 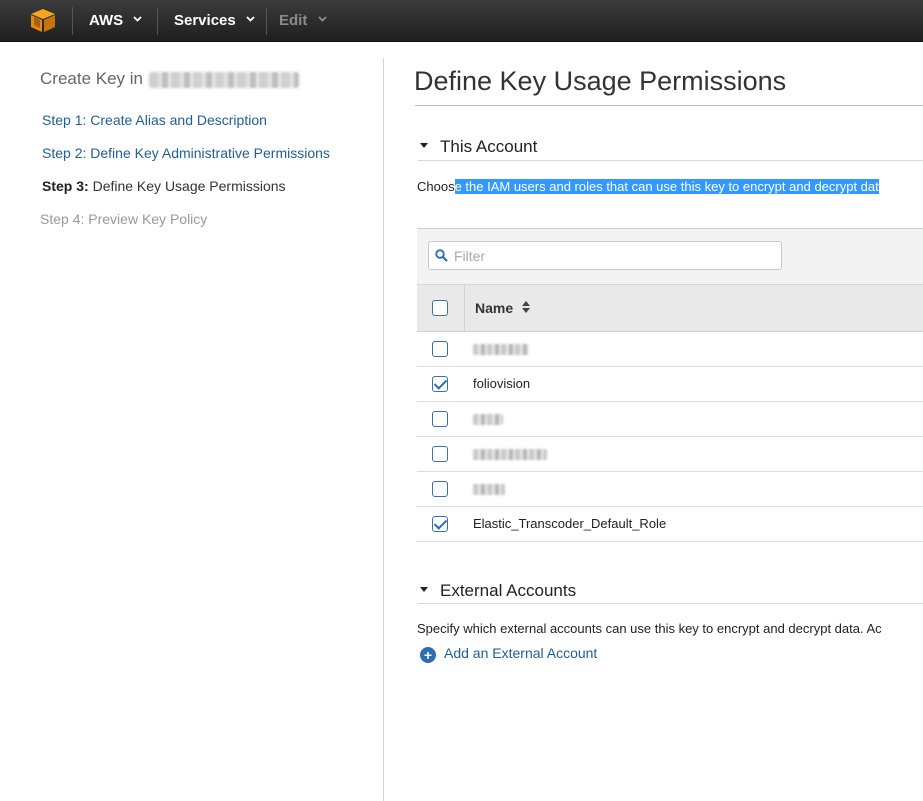 What do you see at coordinates (383, 429) in the screenshot?
I see `column-divider` at bounding box center [383, 429].